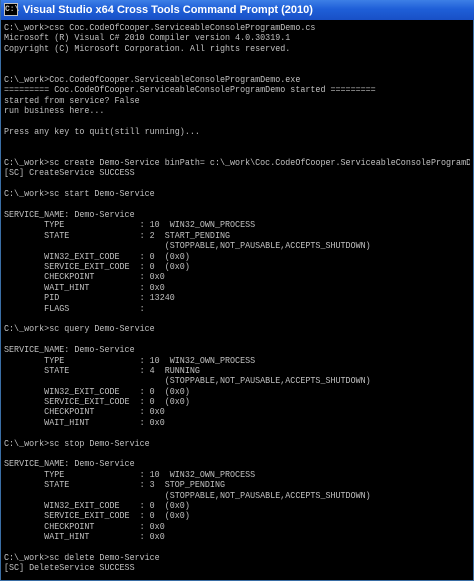  Describe the element at coordinates (74, 308) in the screenshot. I see `console-line: FLAGS :` at that location.